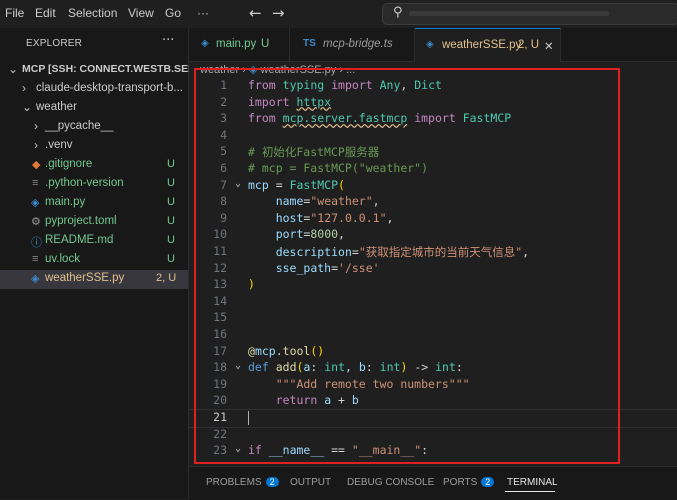 Image resolution: width=677 pixels, height=500 pixels. Describe the element at coordinates (220, 417) in the screenshot. I see `line-number: 21` at that location.